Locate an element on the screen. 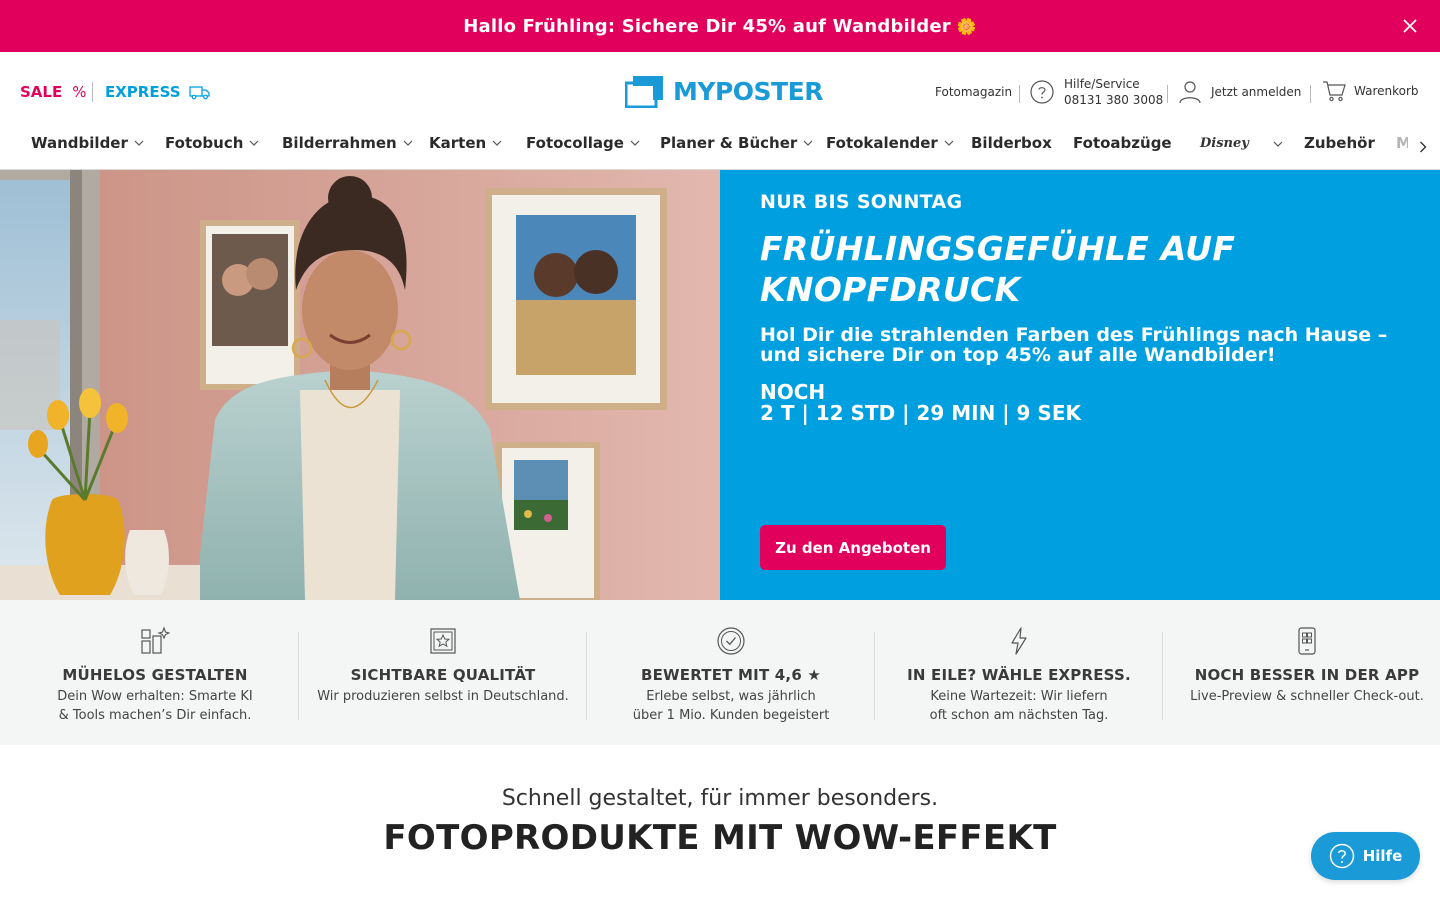 Image resolution: width=1440 pixels, height=900 pixels. truck-icon is located at coordinates (199, 93).